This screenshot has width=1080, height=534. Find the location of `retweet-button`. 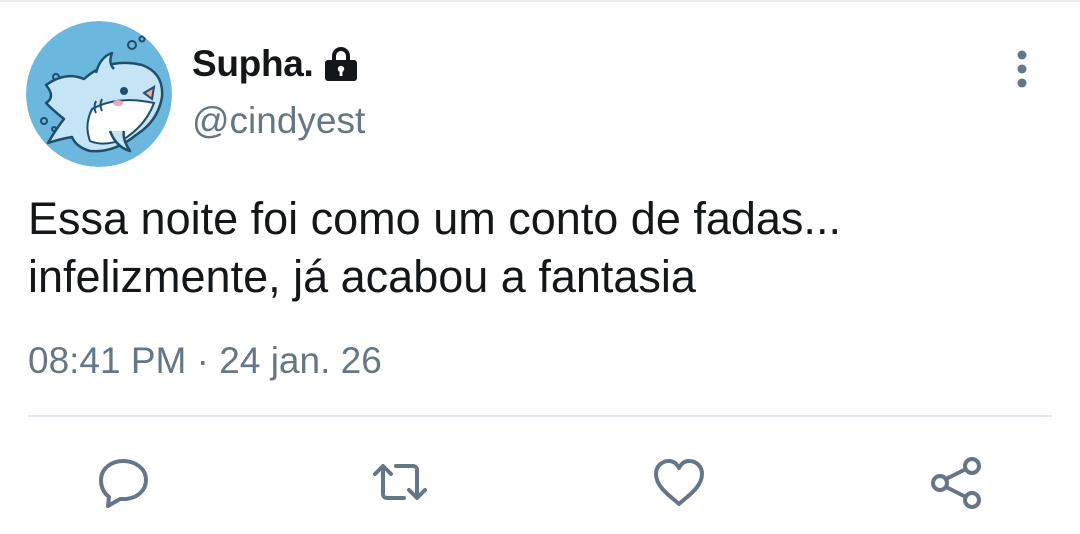

retweet-button is located at coordinates (400, 482).